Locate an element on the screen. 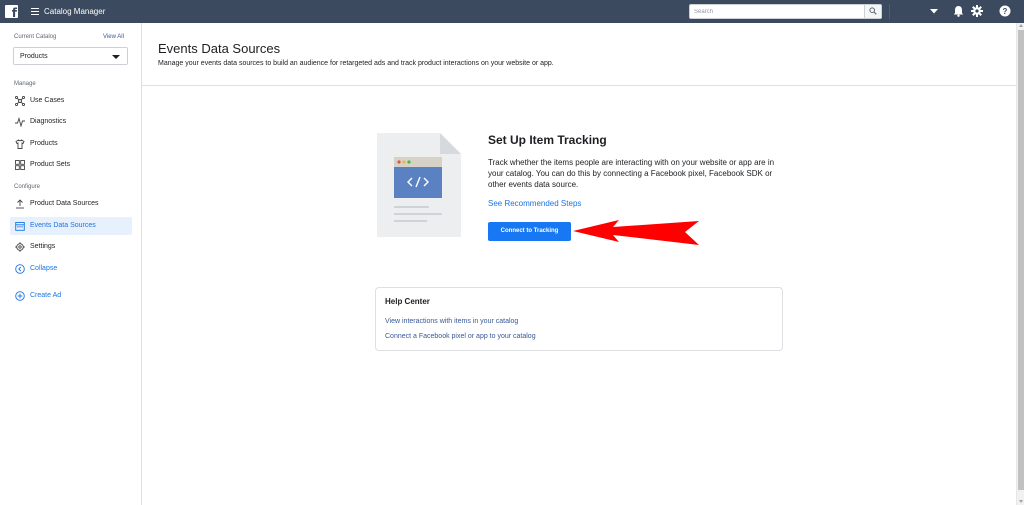  scroll-up-arrow-icon is located at coordinates (1021, 25).